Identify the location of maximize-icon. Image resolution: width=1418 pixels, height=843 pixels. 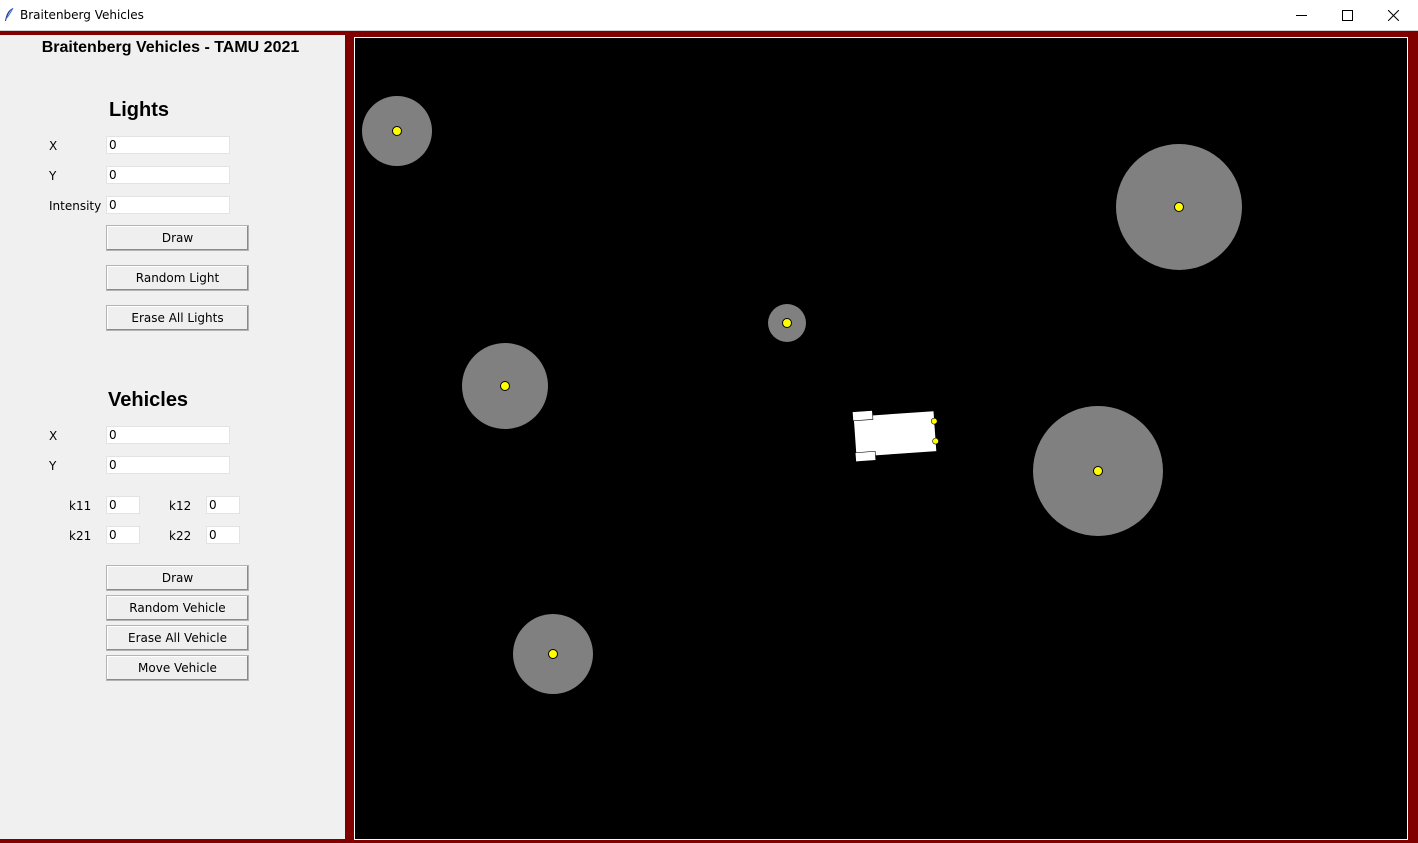
(1347, 15).